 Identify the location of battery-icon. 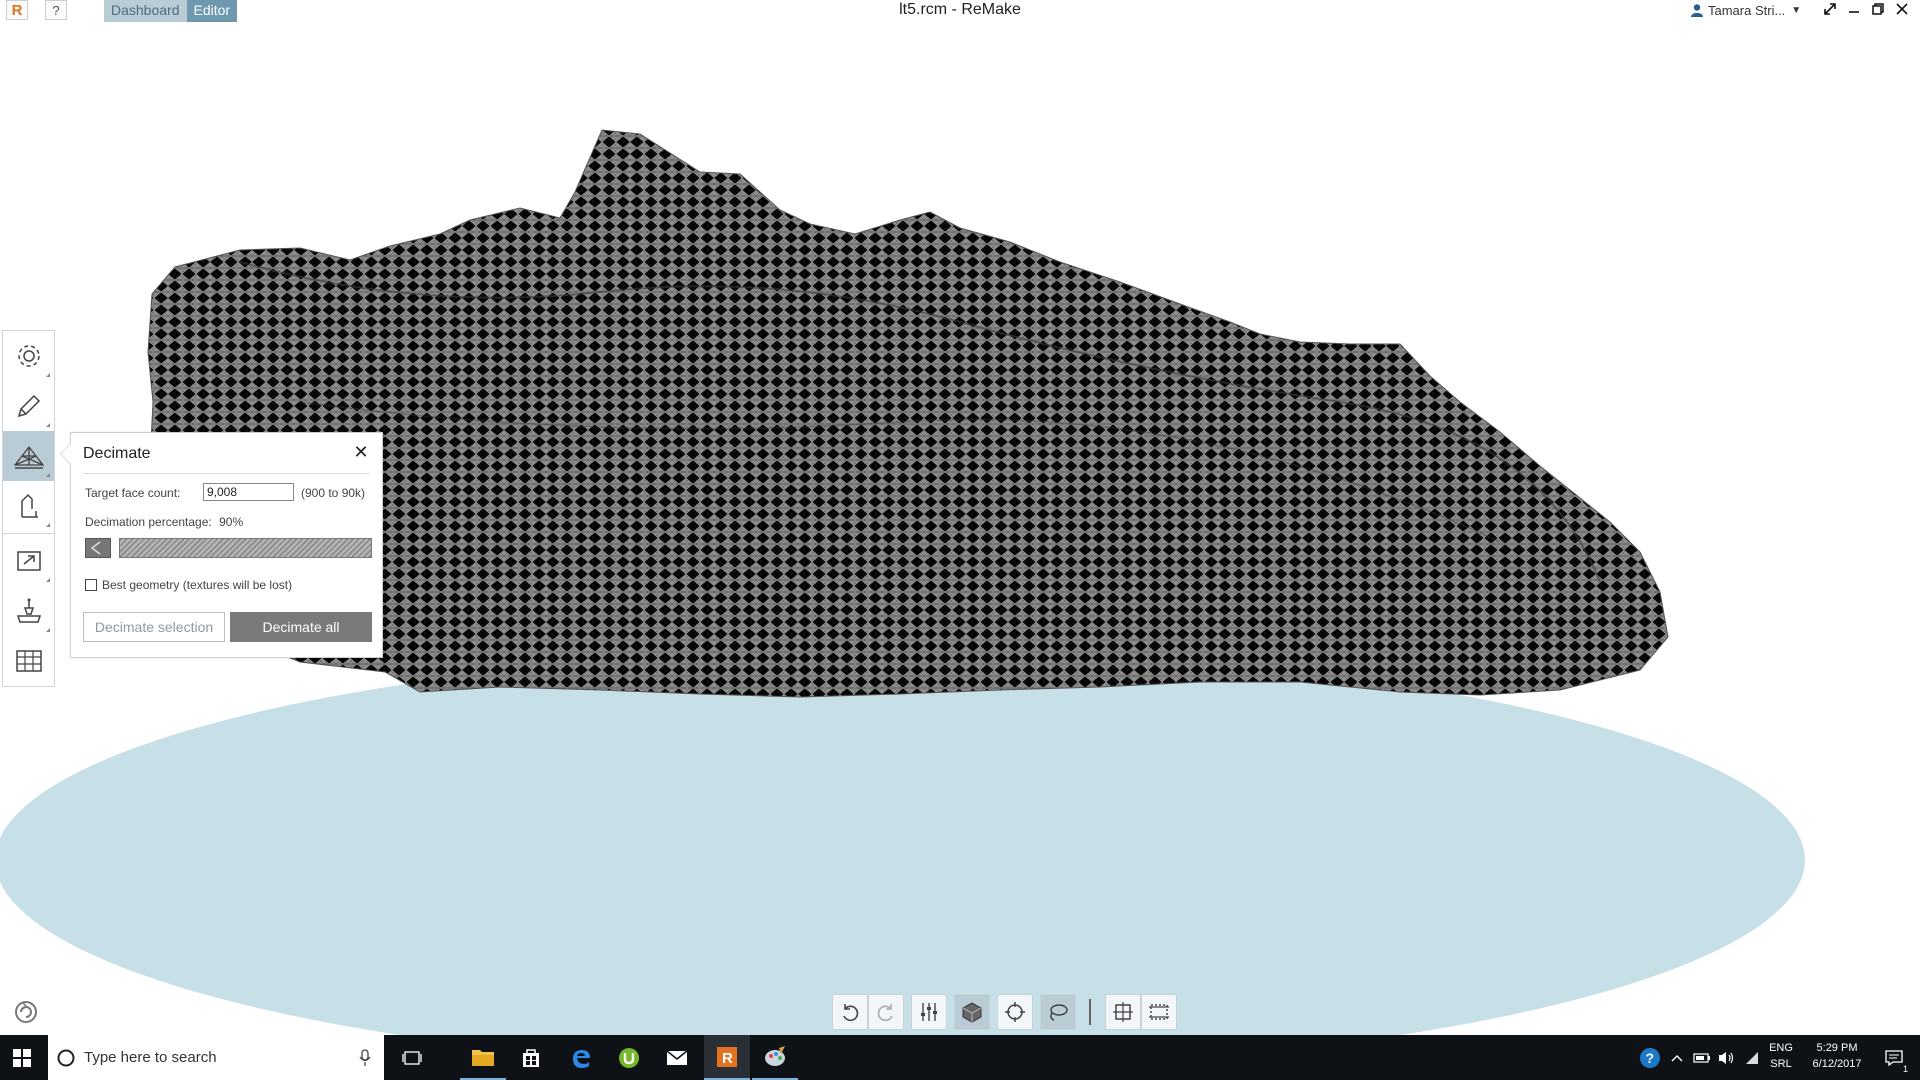
(1701, 1057).